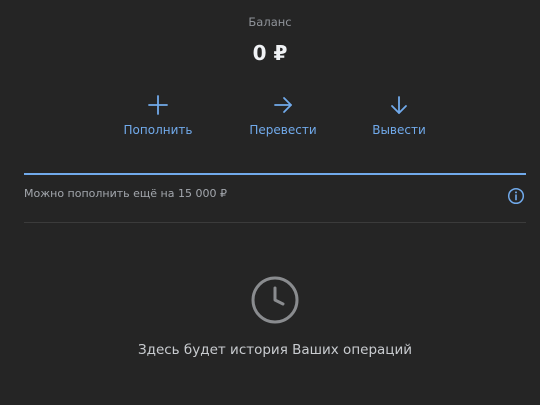 The width and height of the screenshot is (540, 405). I want to click on transfer-label: Перевести, so click(283, 130).